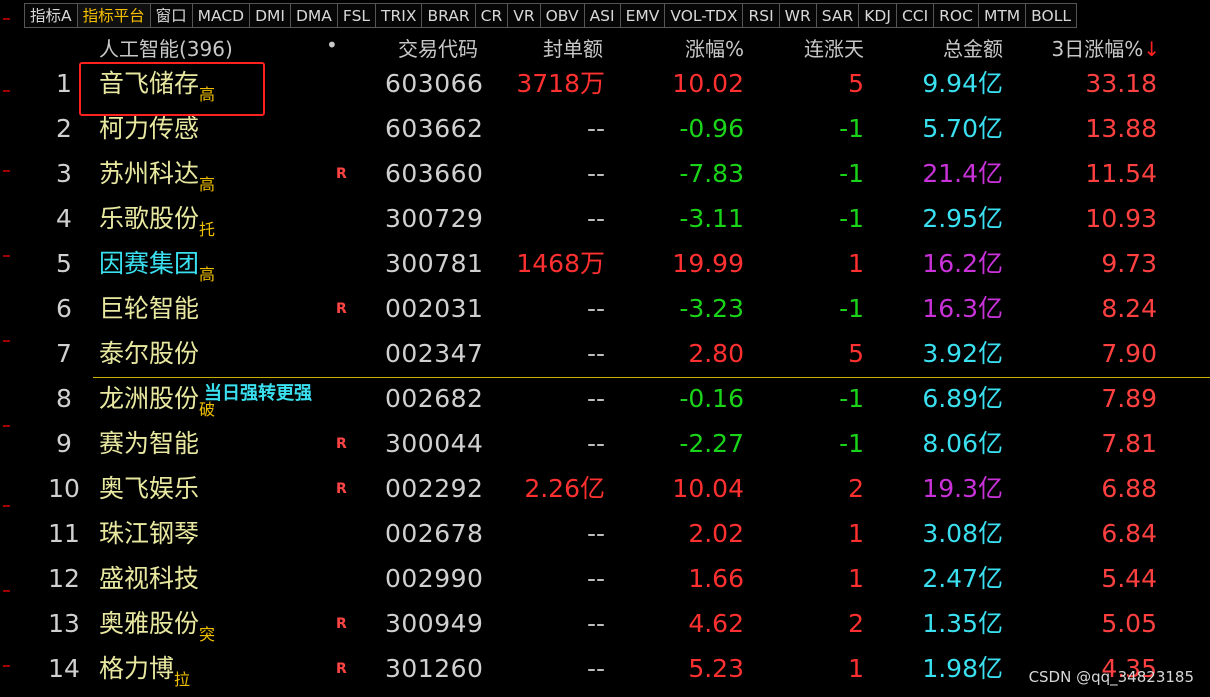 The height and width of the screenshot is (697, 1210). I want to click on table-row: 6 巨轮智能 R 002031 -- -3.23 -1 16.3亿 8.24, so click(605, 311).